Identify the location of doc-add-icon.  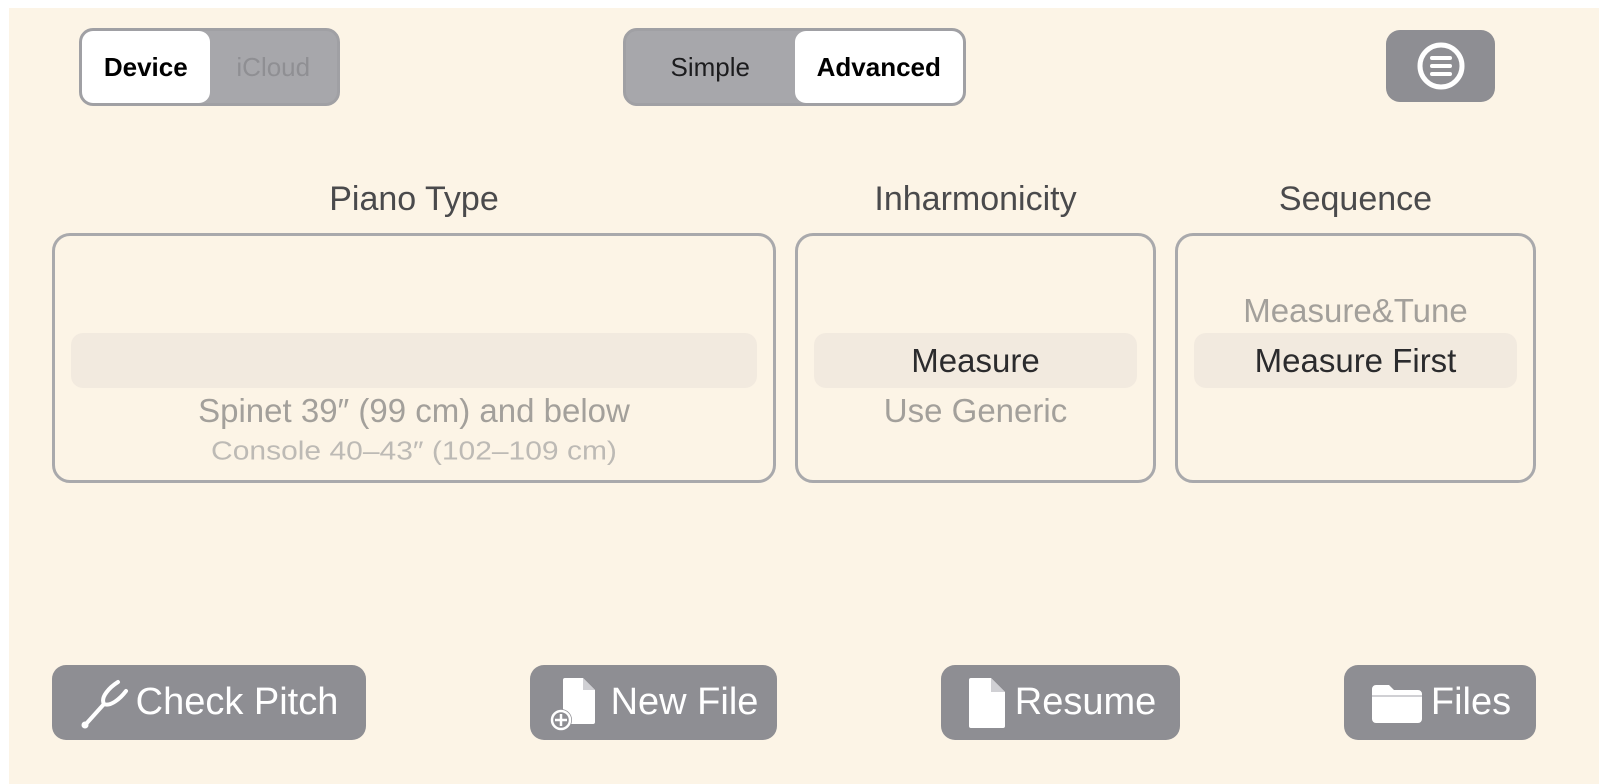
(572, 704).